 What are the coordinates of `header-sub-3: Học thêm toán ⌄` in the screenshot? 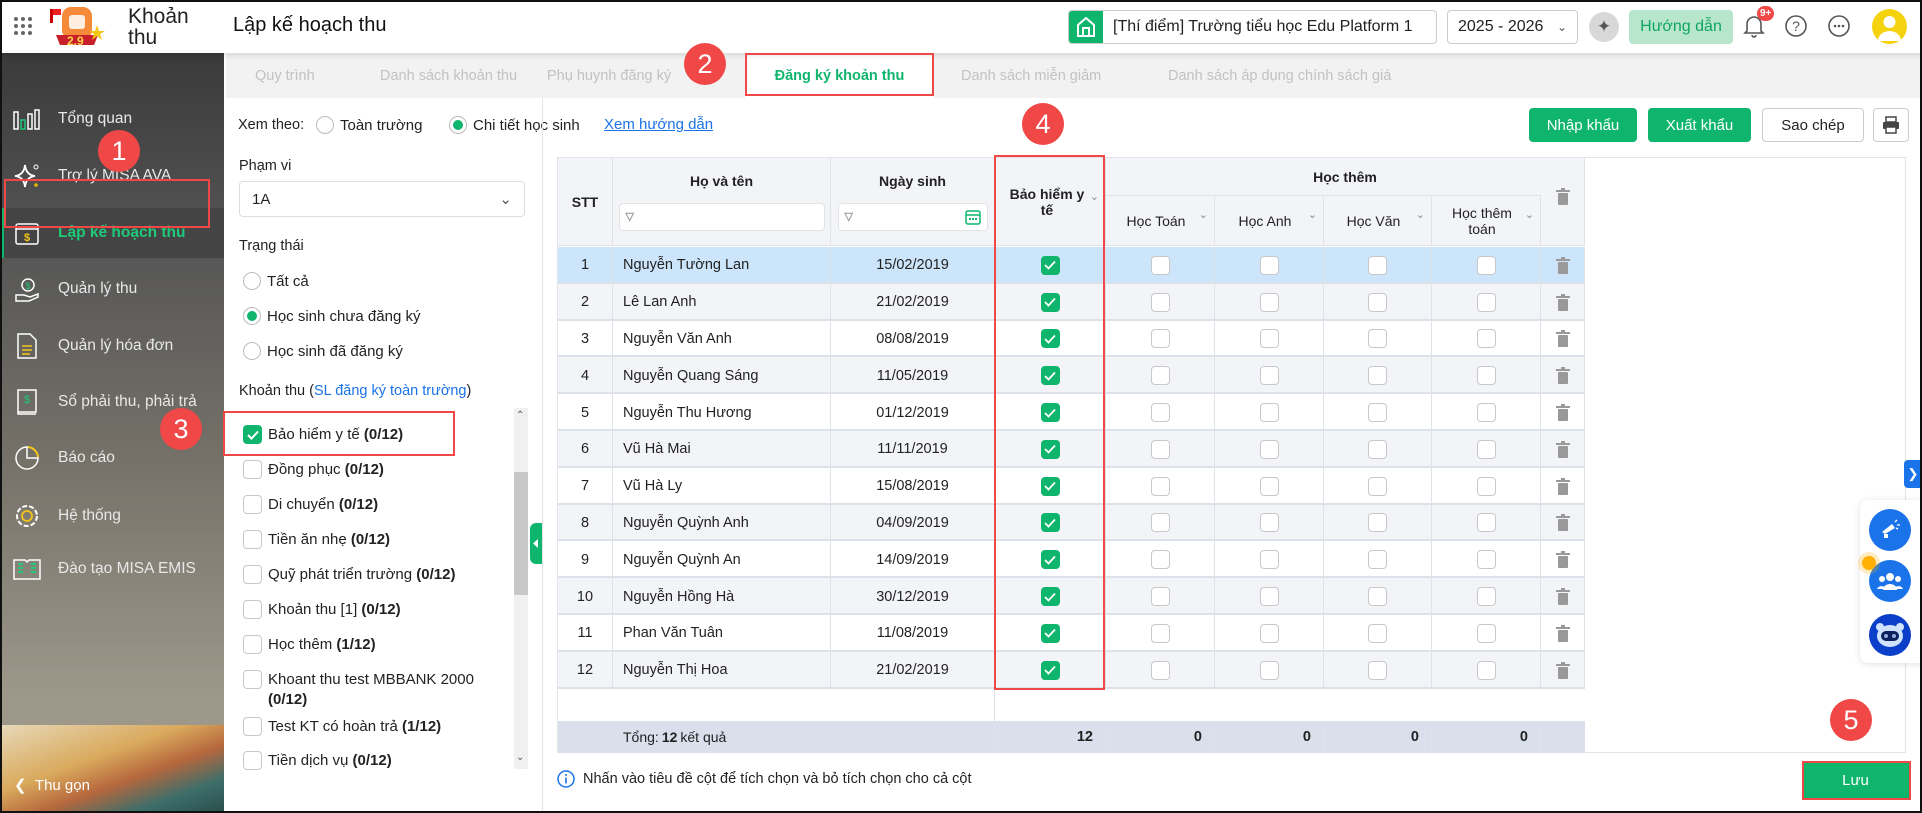 It's located at (1486, 221).